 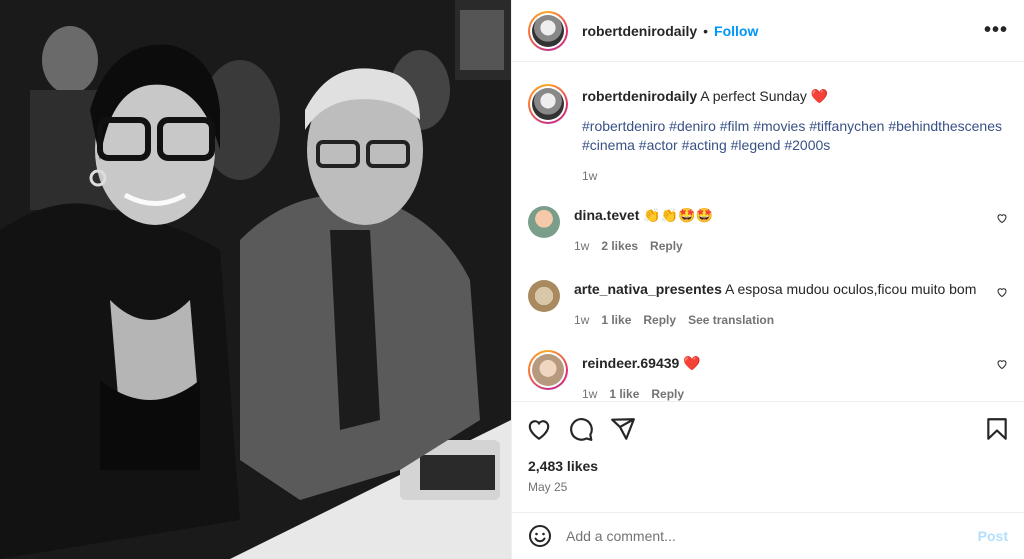 What do you see at coordinates (753, 96) in the screenshot?
I see `caption-text: A perfect Sunday` at bounding box center [753, 96].